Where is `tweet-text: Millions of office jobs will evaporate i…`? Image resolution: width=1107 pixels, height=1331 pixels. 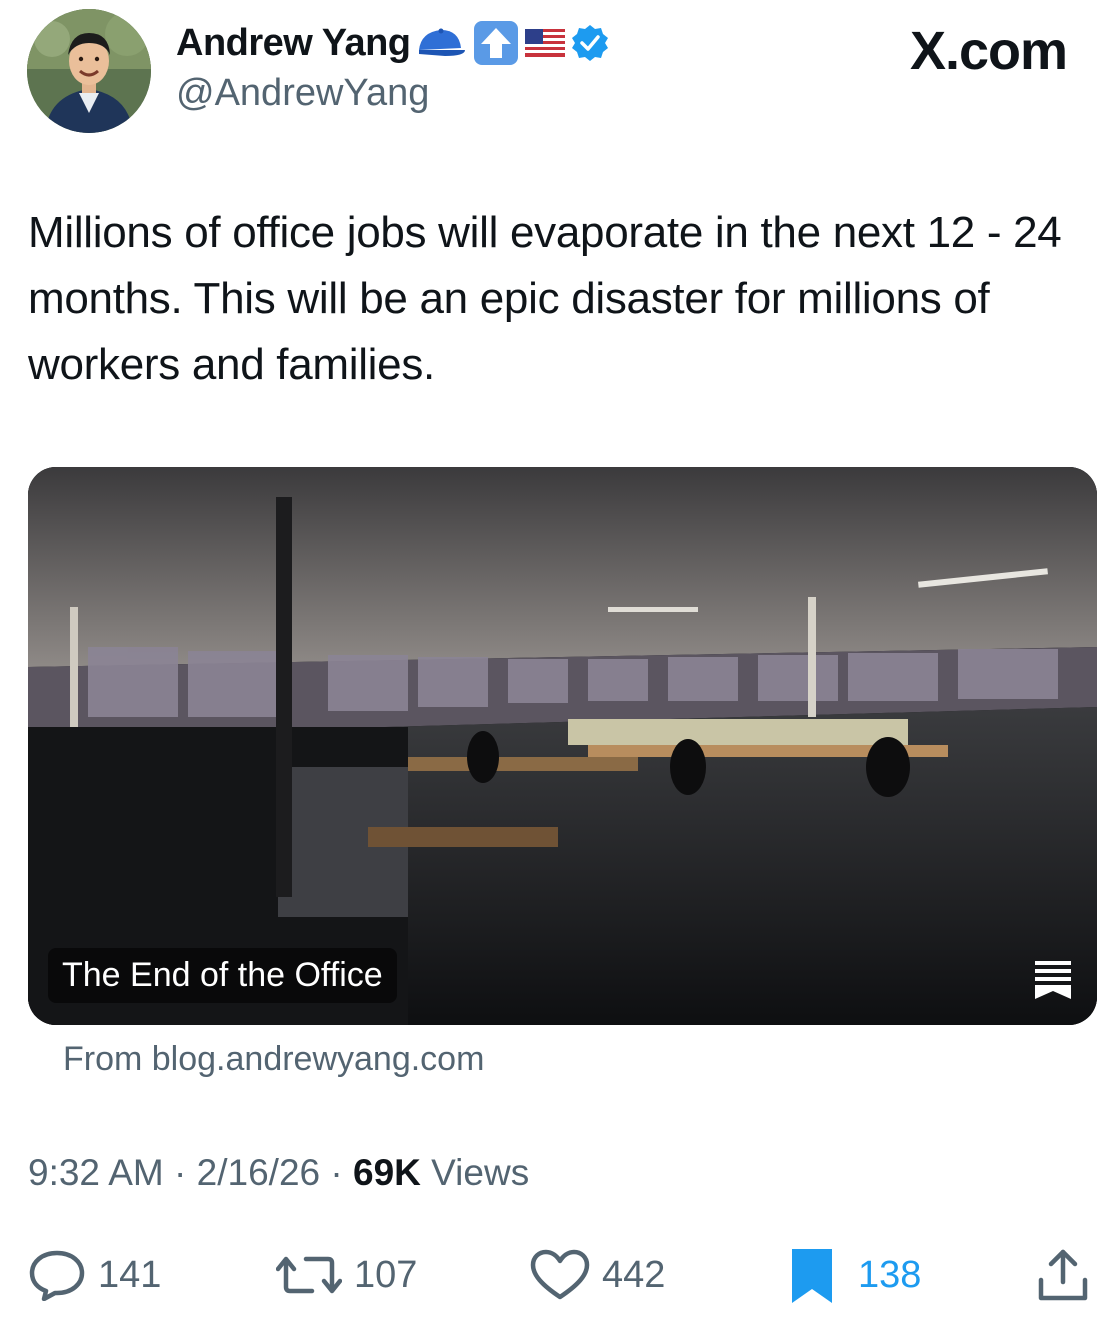 tweet-text: Millions of office jobs will evaporate i… is located at coordinates (545, 298).